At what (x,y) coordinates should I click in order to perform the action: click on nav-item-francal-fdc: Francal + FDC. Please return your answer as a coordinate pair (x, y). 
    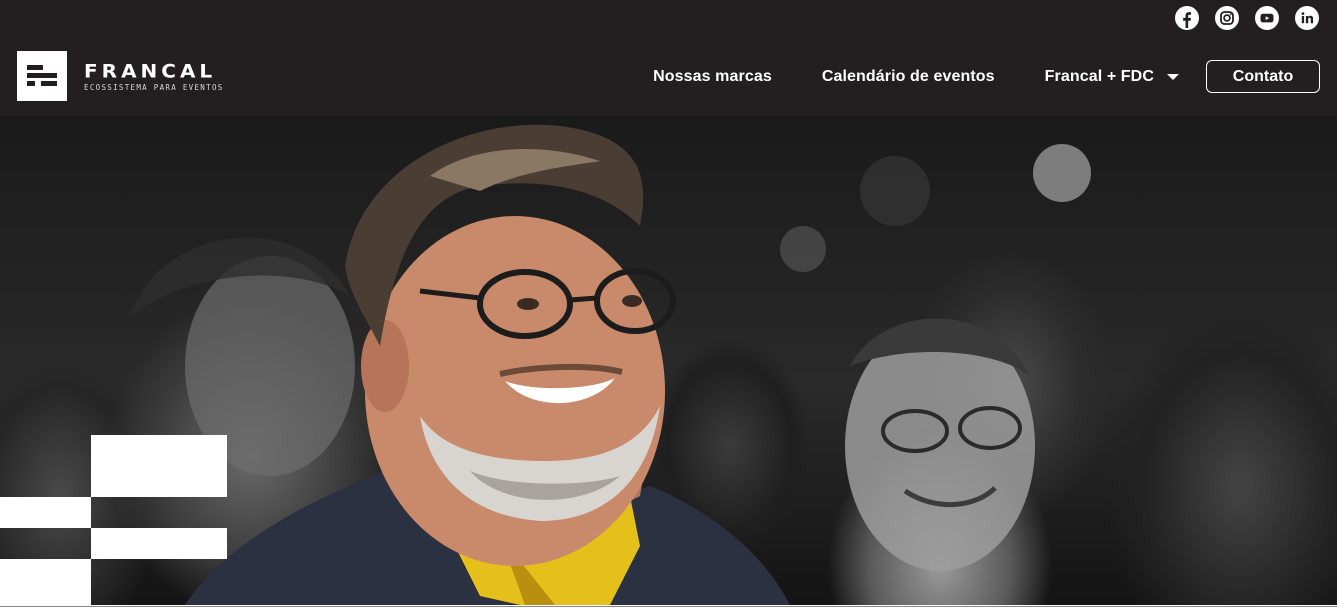
    Looking at the image, I should click on (1112, 77).